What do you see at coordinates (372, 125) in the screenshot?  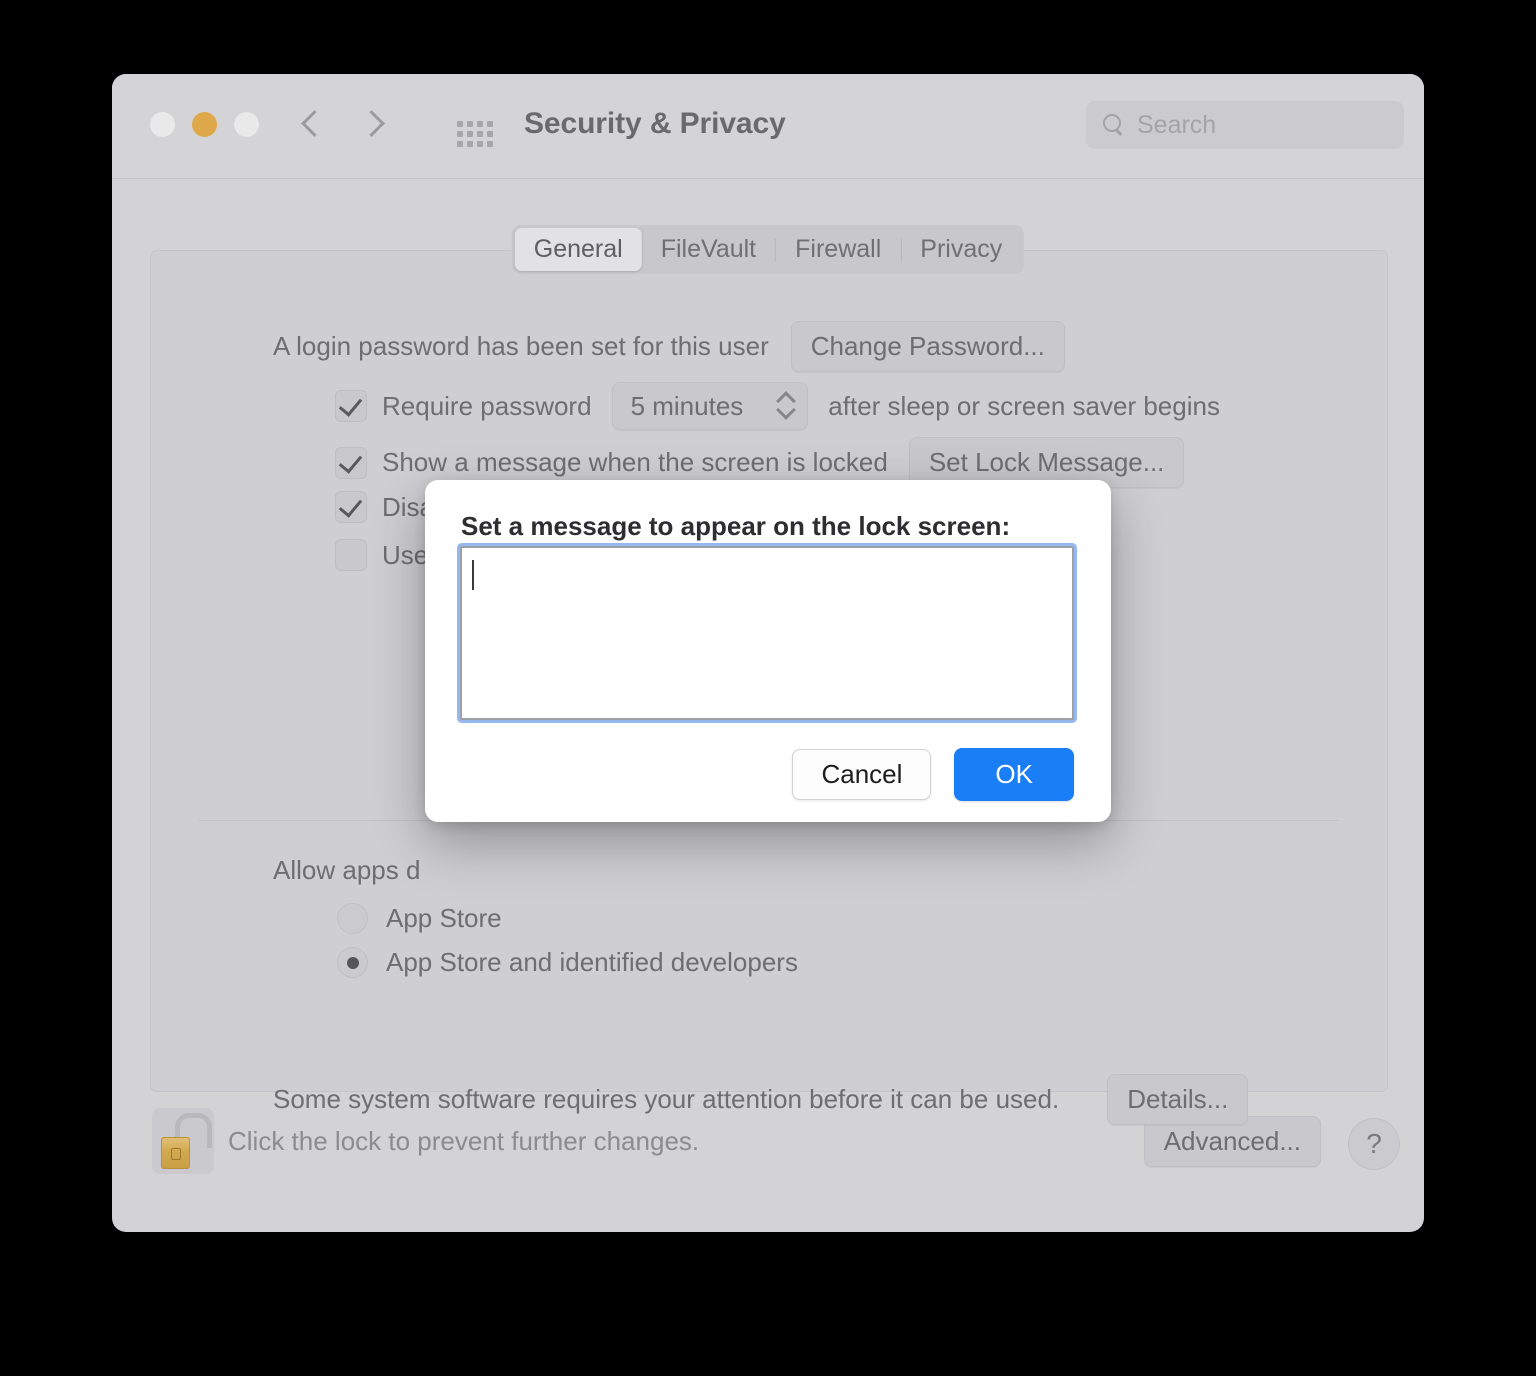 I see `forward-chevron-icon` at bounding box center [372, 125].